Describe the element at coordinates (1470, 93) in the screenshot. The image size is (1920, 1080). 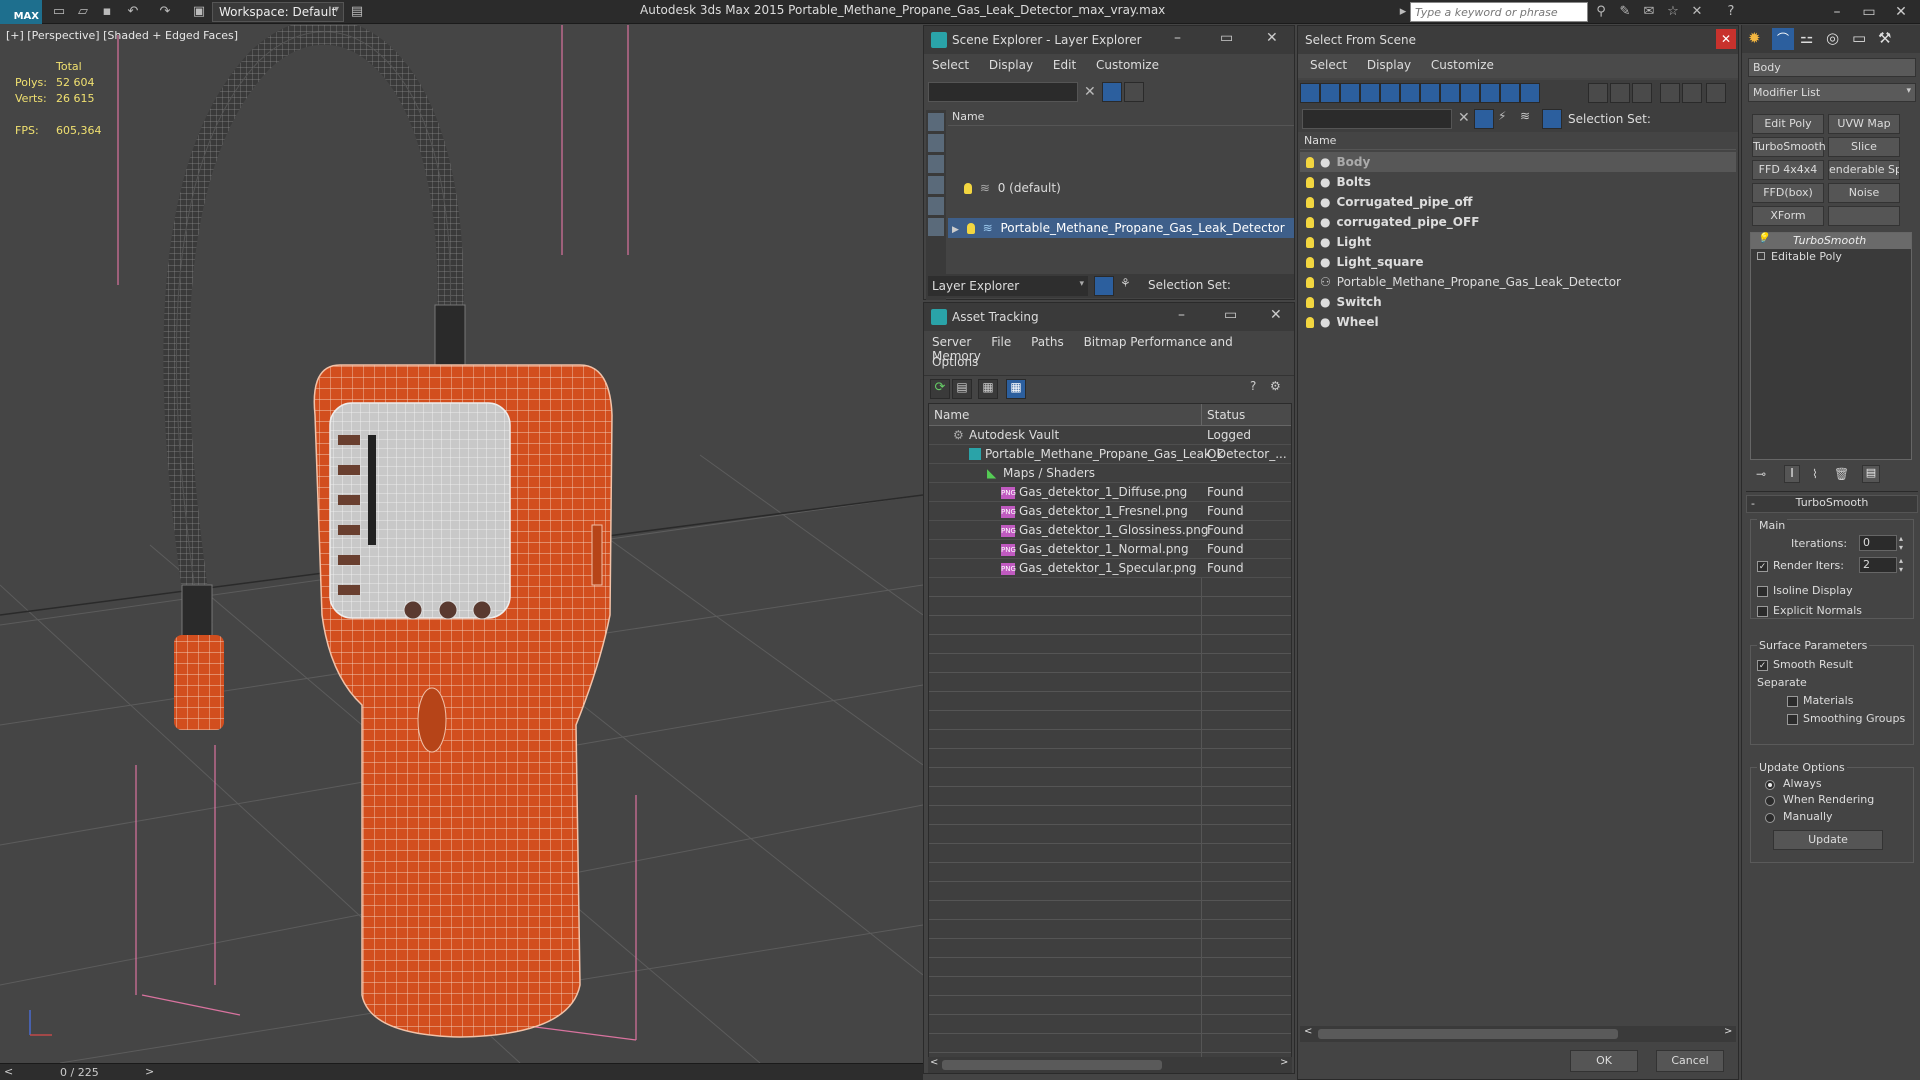
I see `filter-bones-icon` at that location.